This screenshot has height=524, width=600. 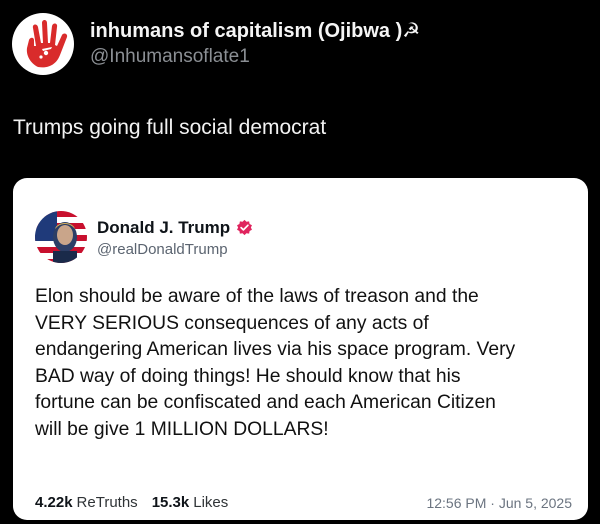 I want to click on red-handprint-icon, so click(x=47, y=44).